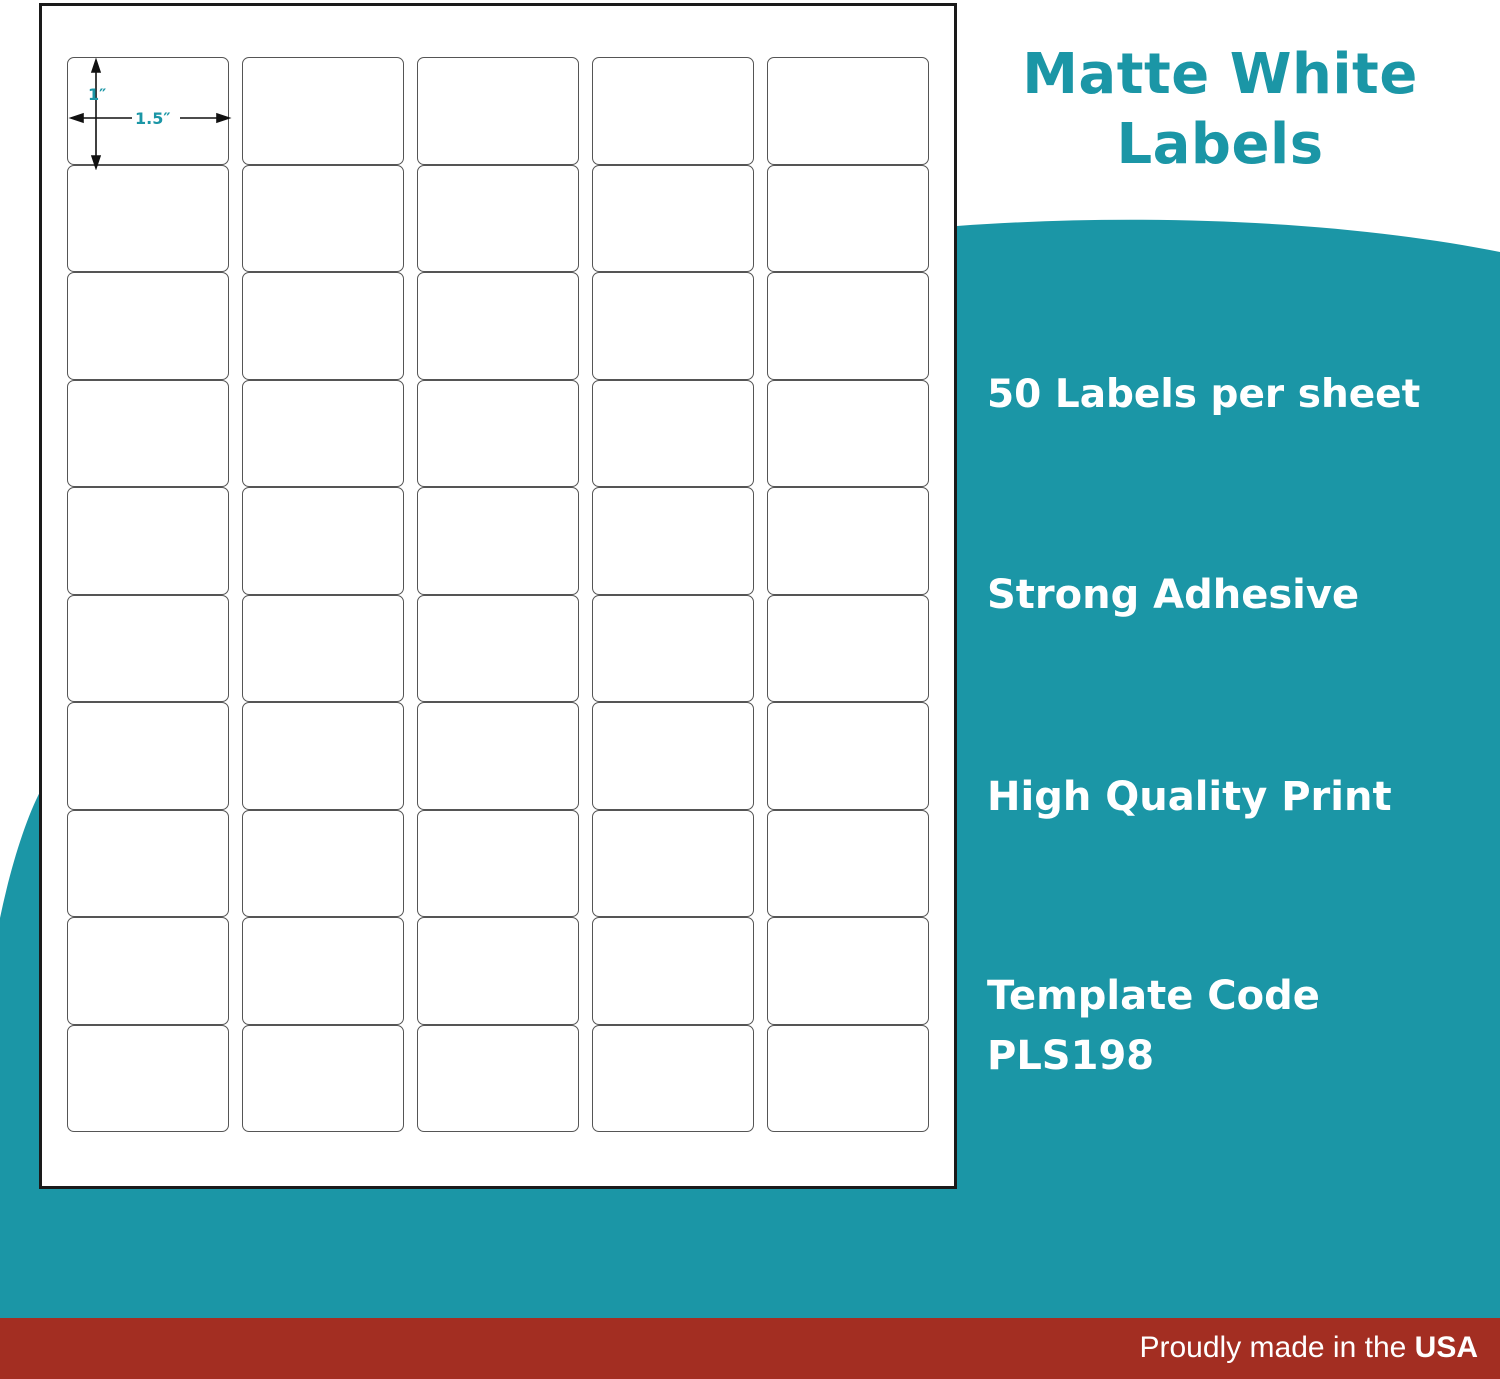 This screenshot has width=1500, height=1379. Describe the element at coordinates (1446, 1347) in the screenshot. I see `footer-country: USA` at that location.